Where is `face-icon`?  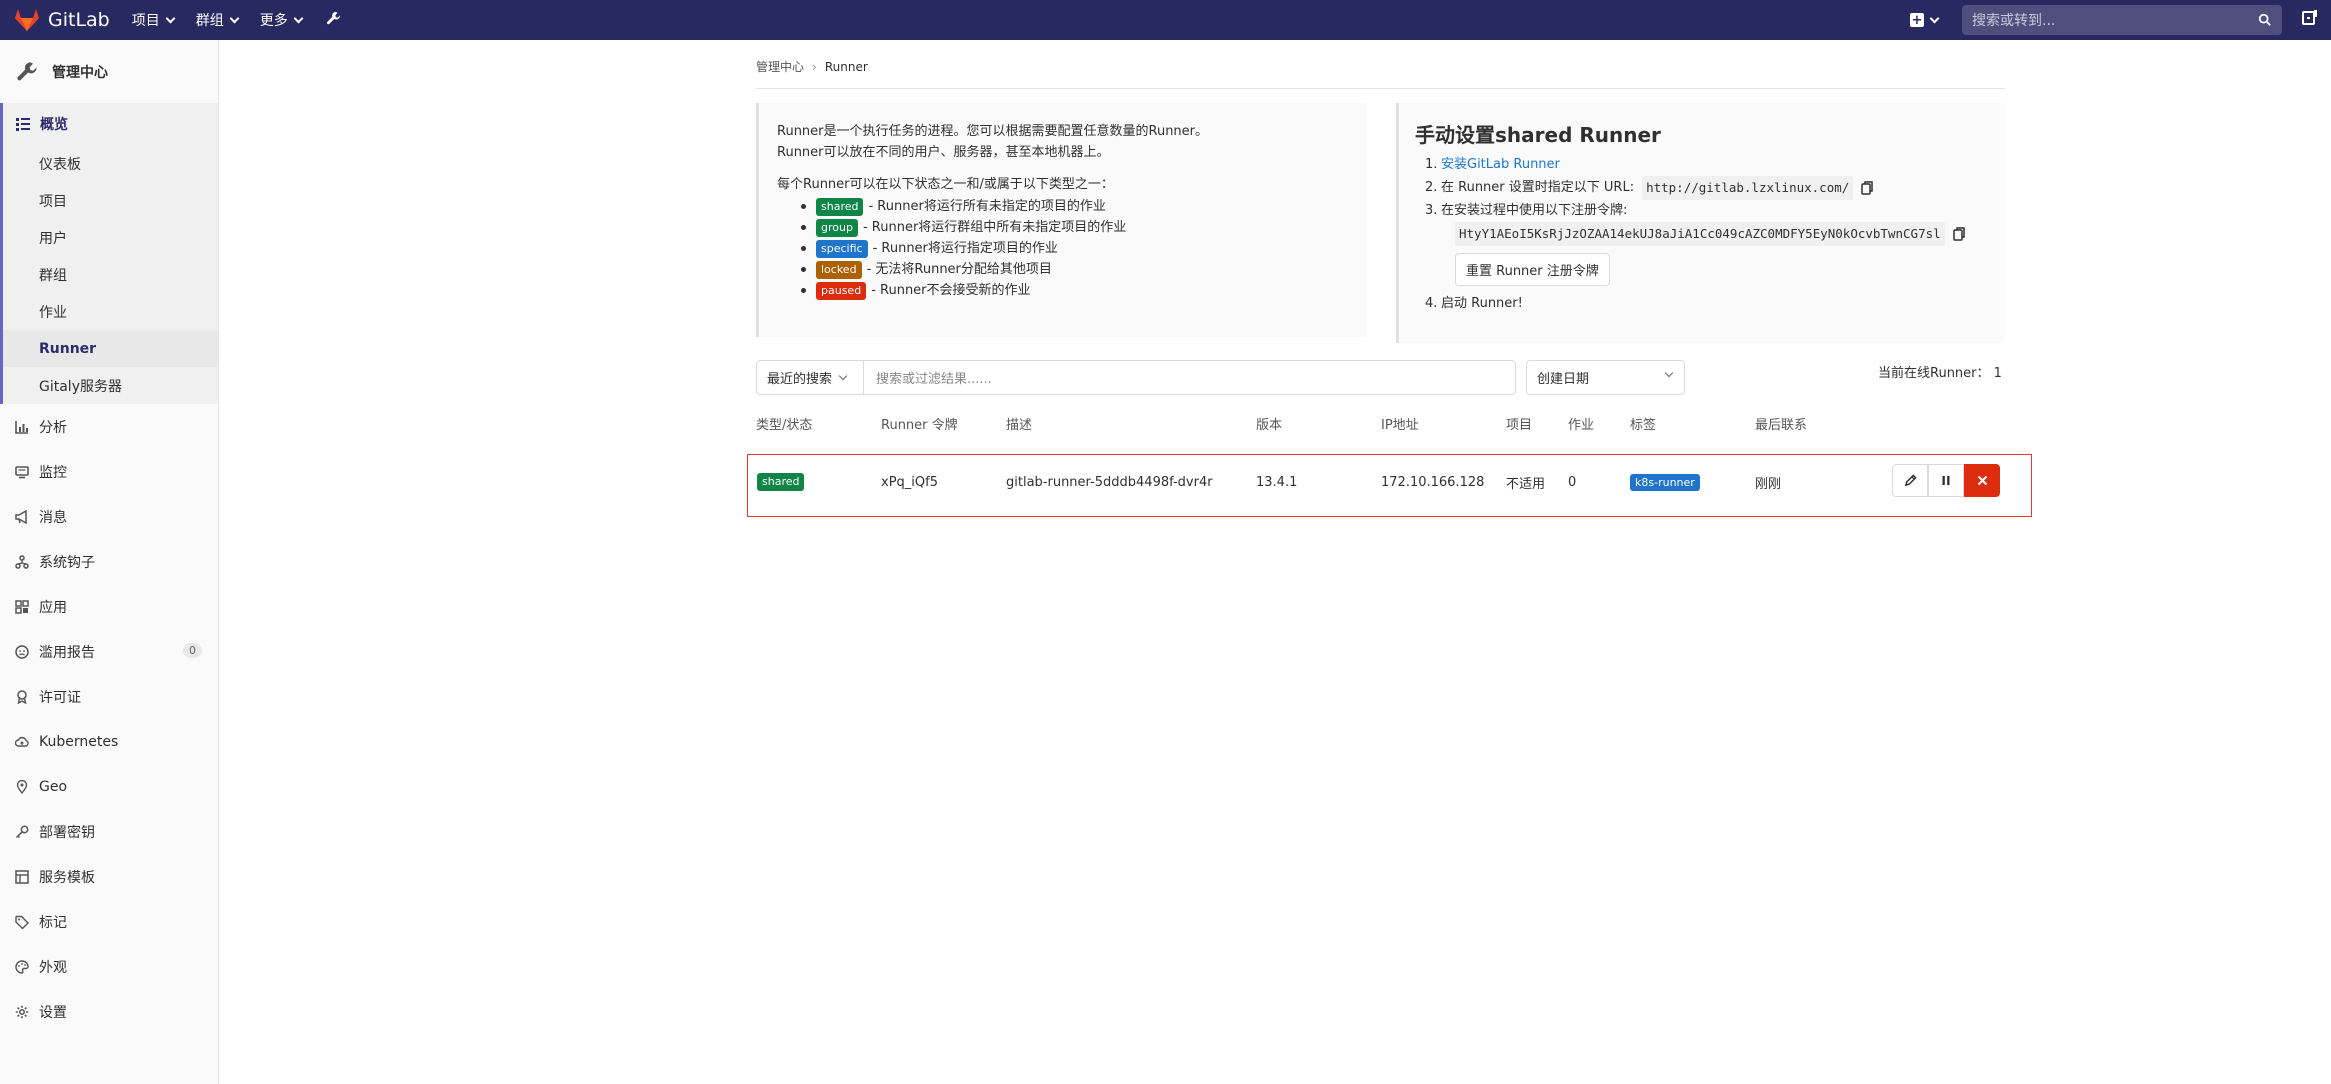
face-icon is located at coordinates (22, 651).